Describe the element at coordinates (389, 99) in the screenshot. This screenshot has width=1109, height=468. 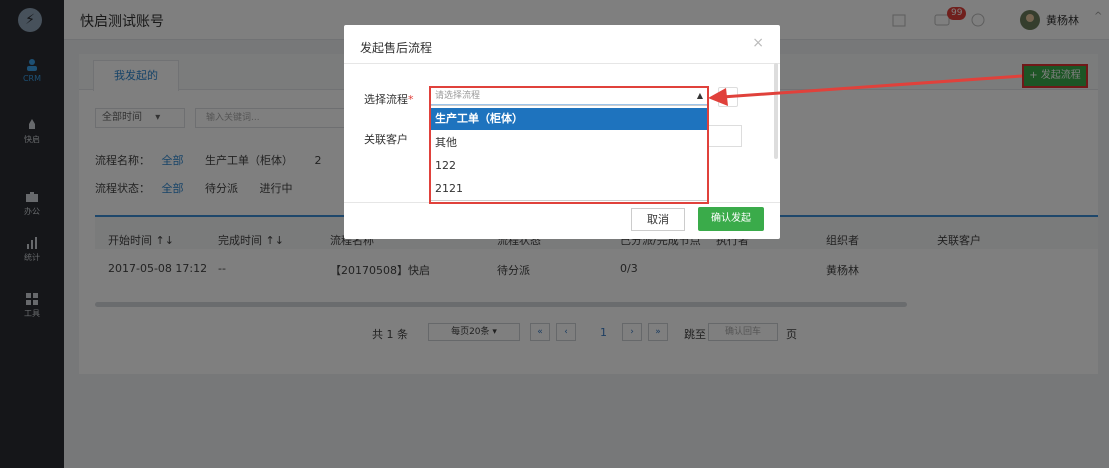
I see `flow-select-label: 选择流程*` at that location.